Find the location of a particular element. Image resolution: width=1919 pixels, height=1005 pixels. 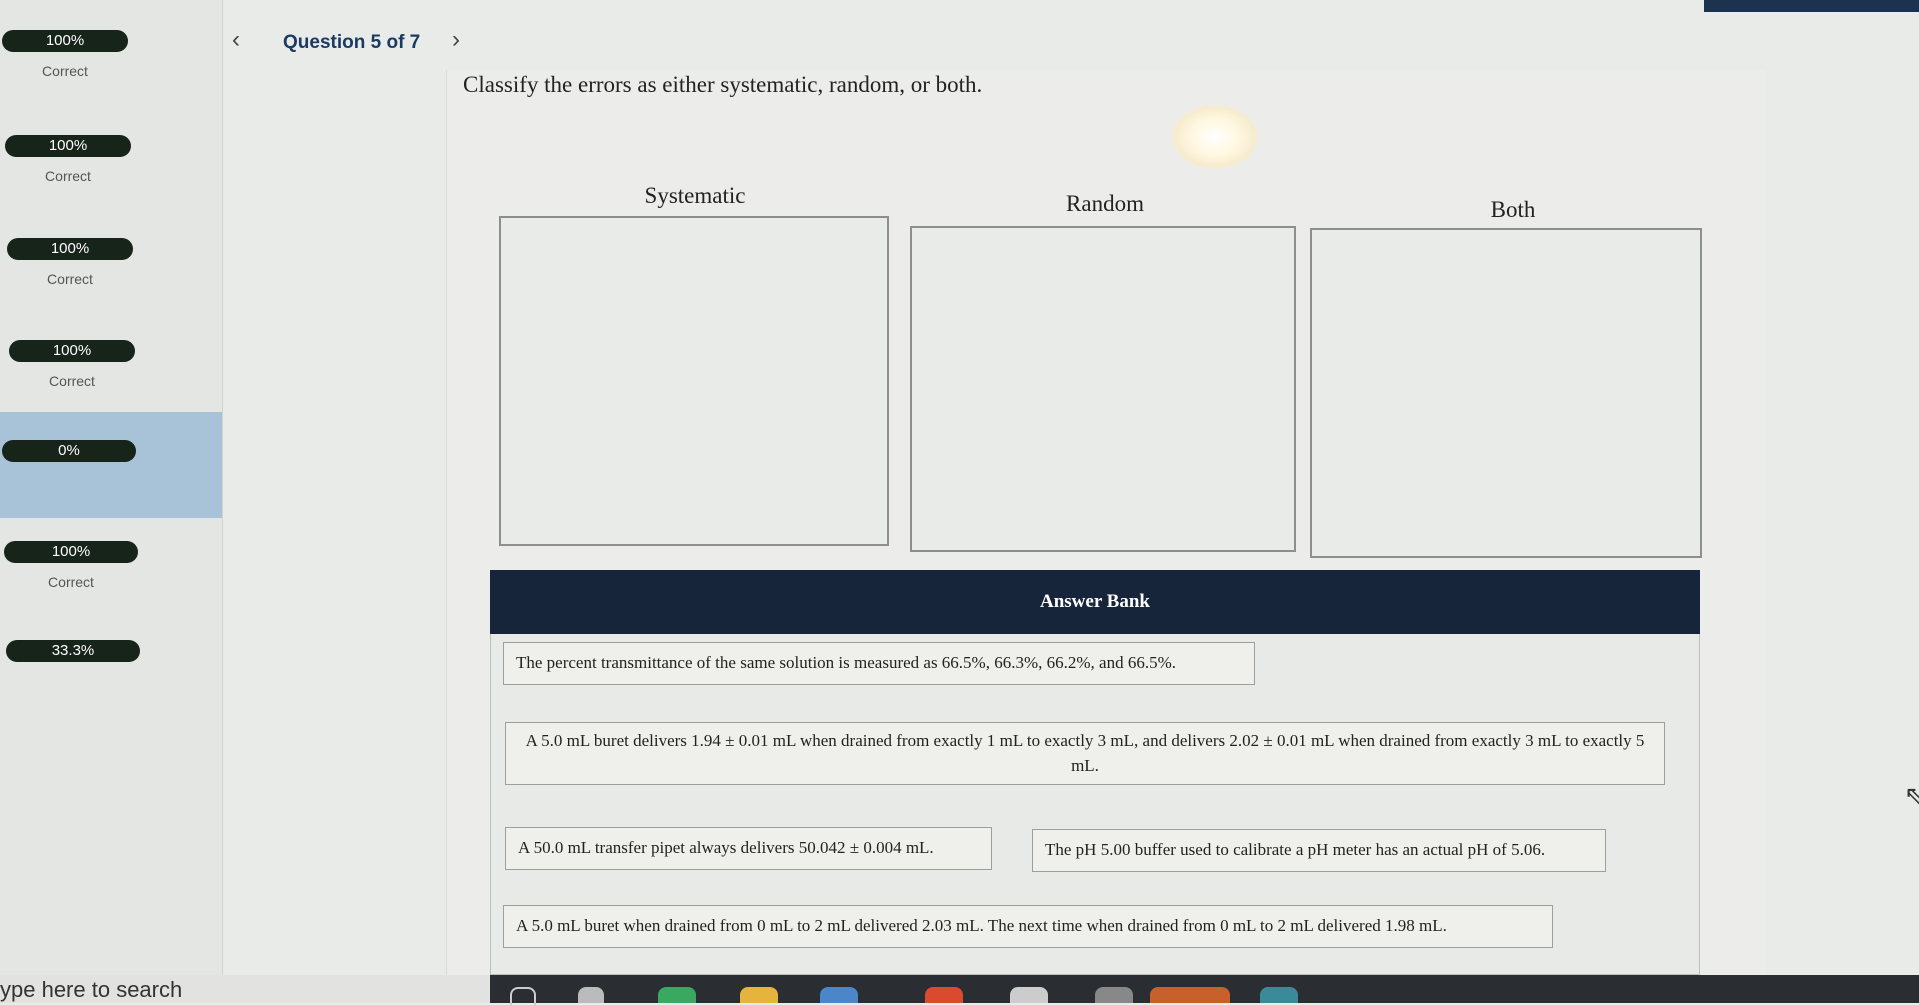

file-explorer-icon is located at coordinates (759, 995).